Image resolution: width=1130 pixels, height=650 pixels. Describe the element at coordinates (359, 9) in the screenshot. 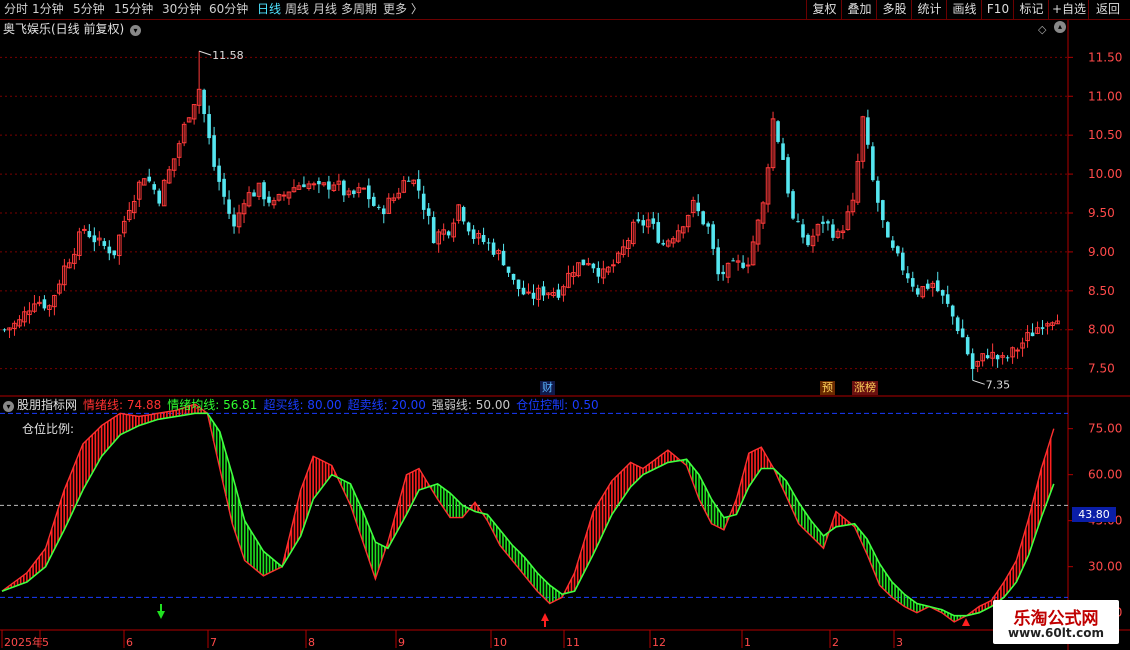

I see `period-tab-9: 多周期` at that location.